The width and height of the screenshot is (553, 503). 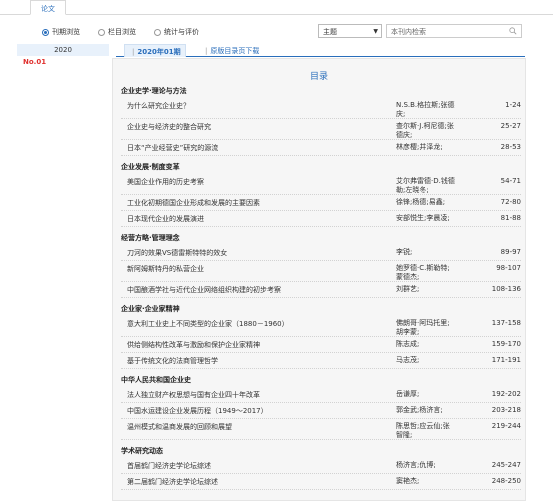 What do you see at coordinates (150, 167) in the screenshot?
I see `toc-section-heading: 企业发展·制度变革` at bounding box center [150, 167].